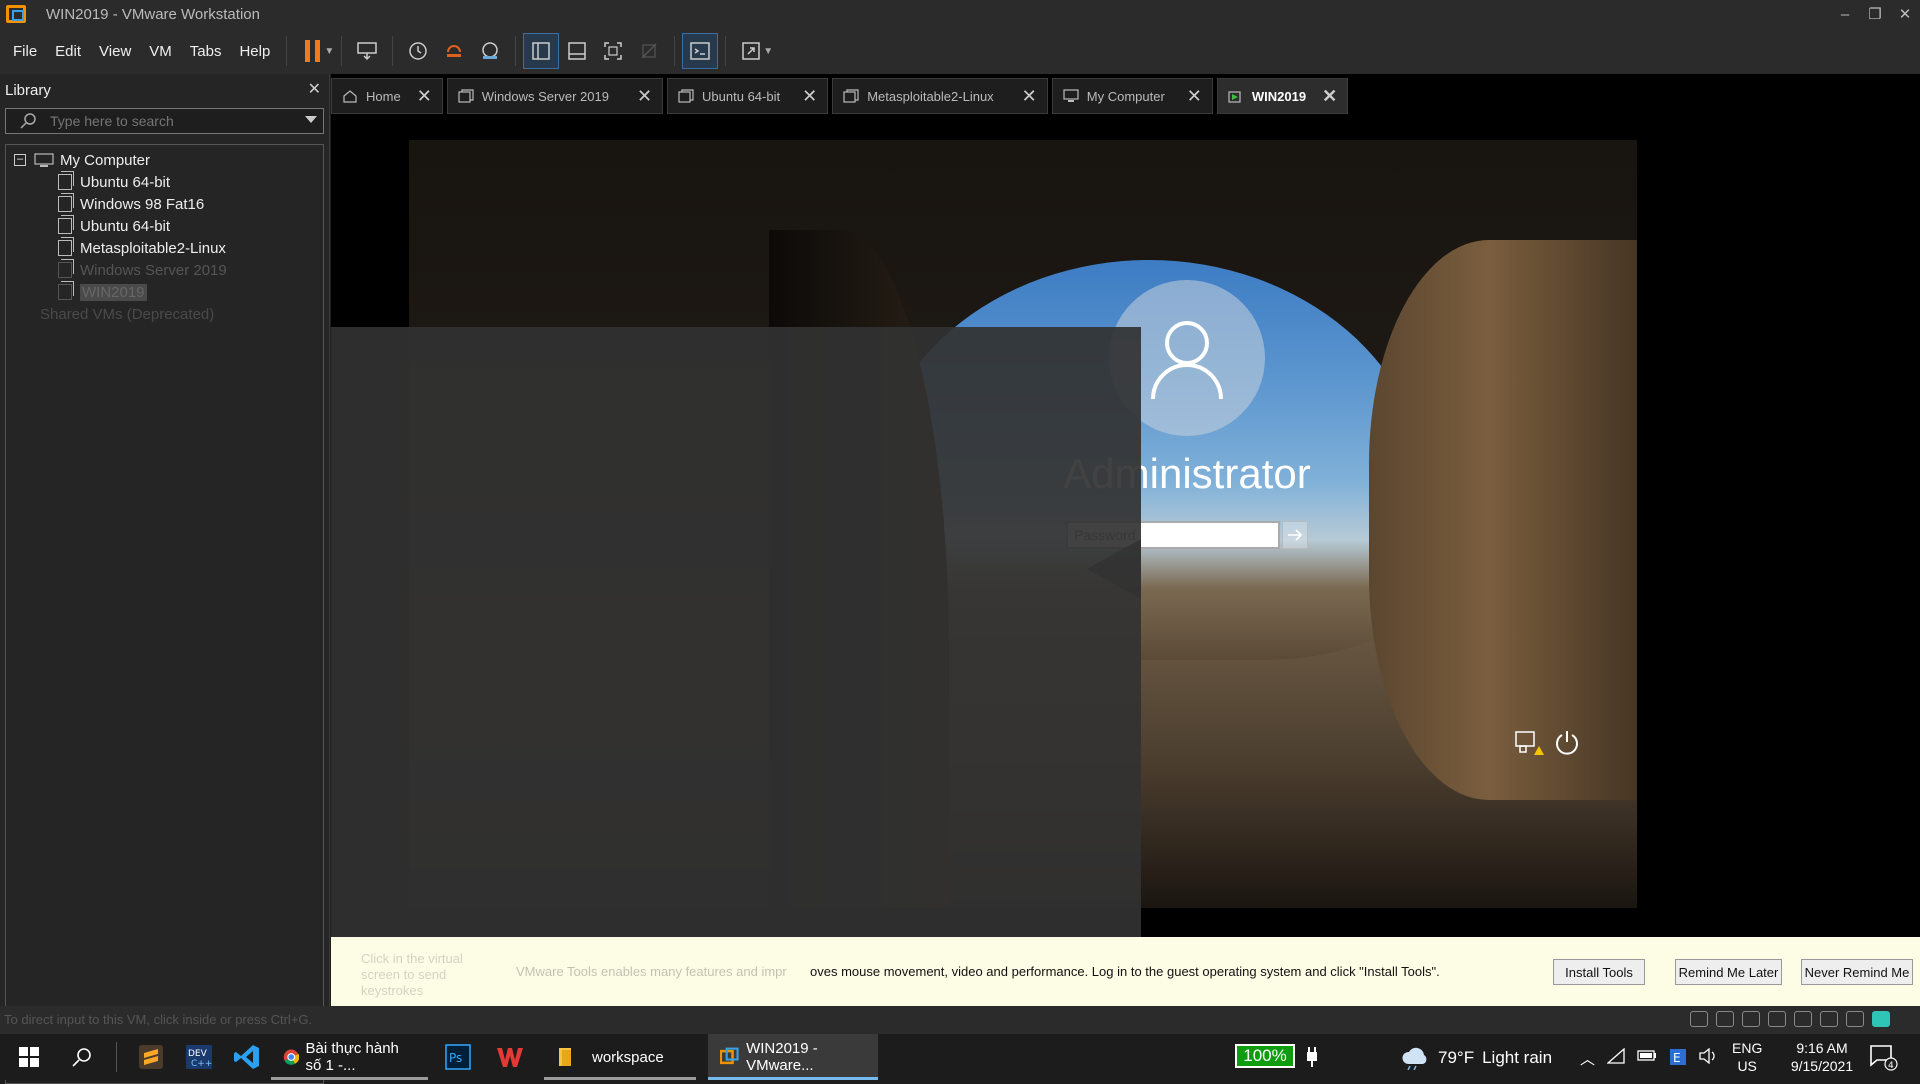 This screenshot has height=1084, width=1920. Describe the element at coordinates (458, 1057) in the screenshot. I see `photoshop-button: Ps` at that location.